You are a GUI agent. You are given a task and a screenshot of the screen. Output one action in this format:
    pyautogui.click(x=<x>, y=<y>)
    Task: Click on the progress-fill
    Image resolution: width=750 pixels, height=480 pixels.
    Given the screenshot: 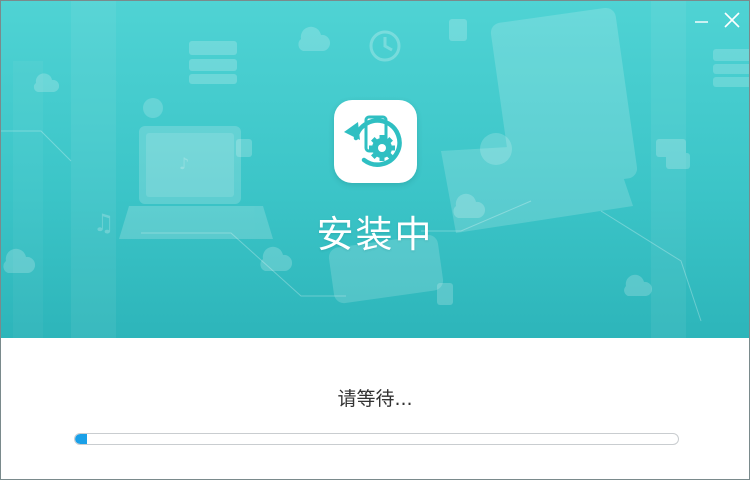 What is the action you would take?
    pyautogui.click(x=81, y=439)
    